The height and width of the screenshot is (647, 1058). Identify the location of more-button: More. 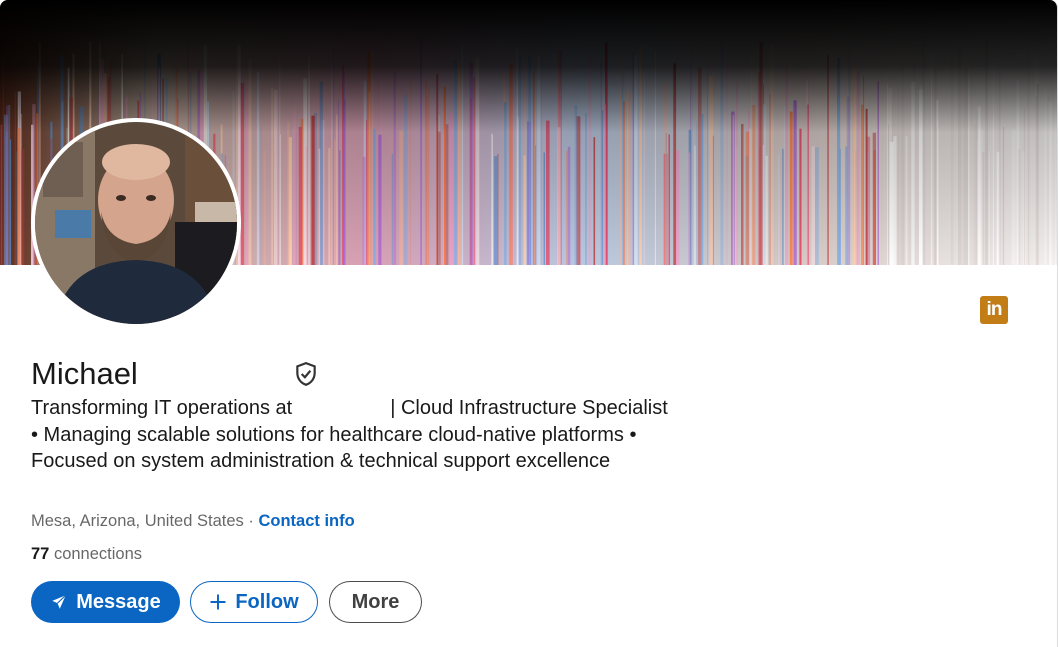
(375, 602).